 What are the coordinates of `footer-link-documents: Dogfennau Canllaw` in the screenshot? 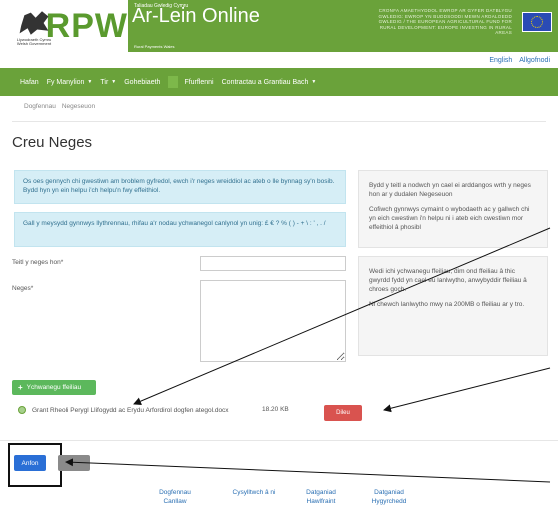 It's located at (175, 497).